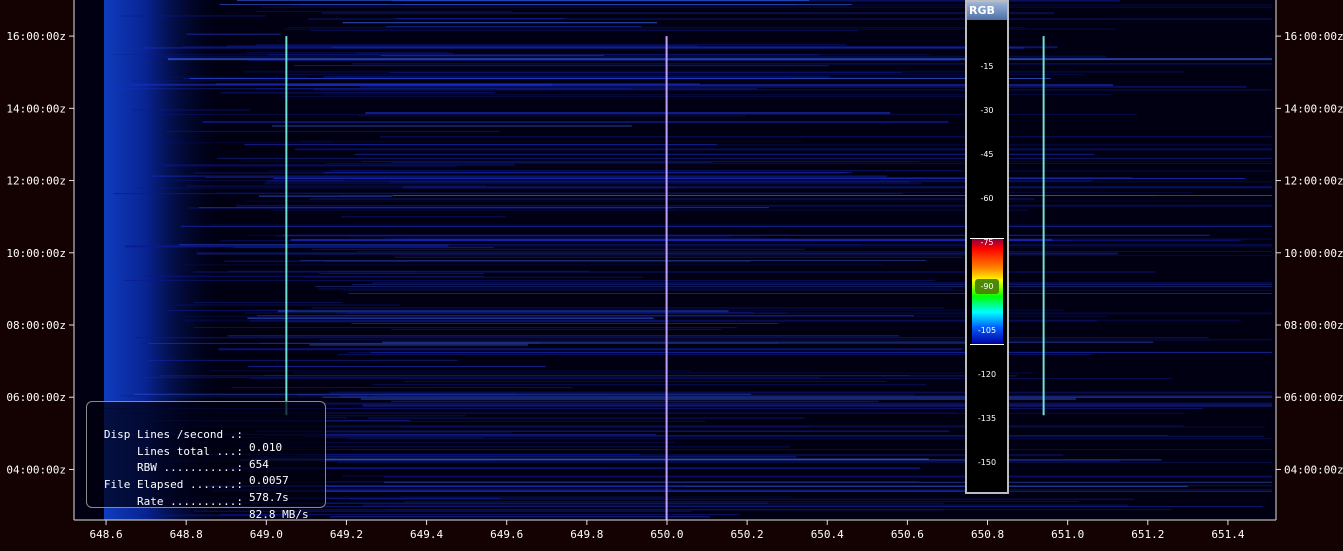 The width and height of the screenshot is (1343, 551). What do you see at coordinates (36, 325) in the screenshot?
I see `y-tick-label-left: 08:00:00z` at bounding box center [36, 325].